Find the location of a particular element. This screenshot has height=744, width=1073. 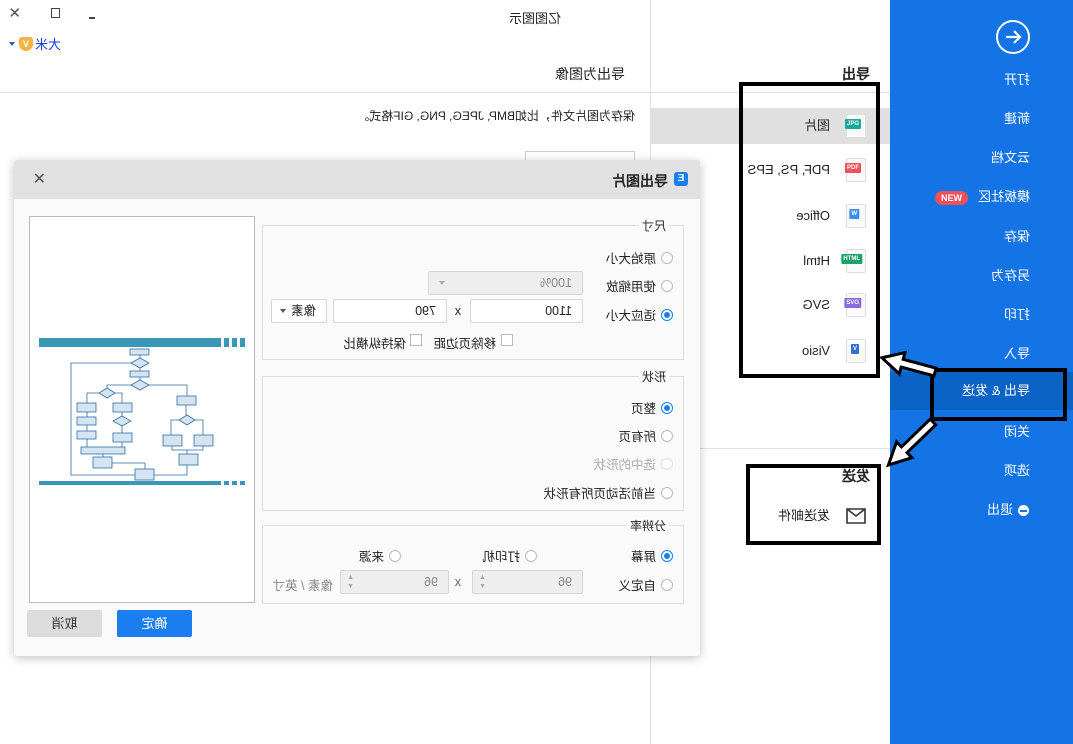

label: 适应大小 is located at coordinates (630, 316).